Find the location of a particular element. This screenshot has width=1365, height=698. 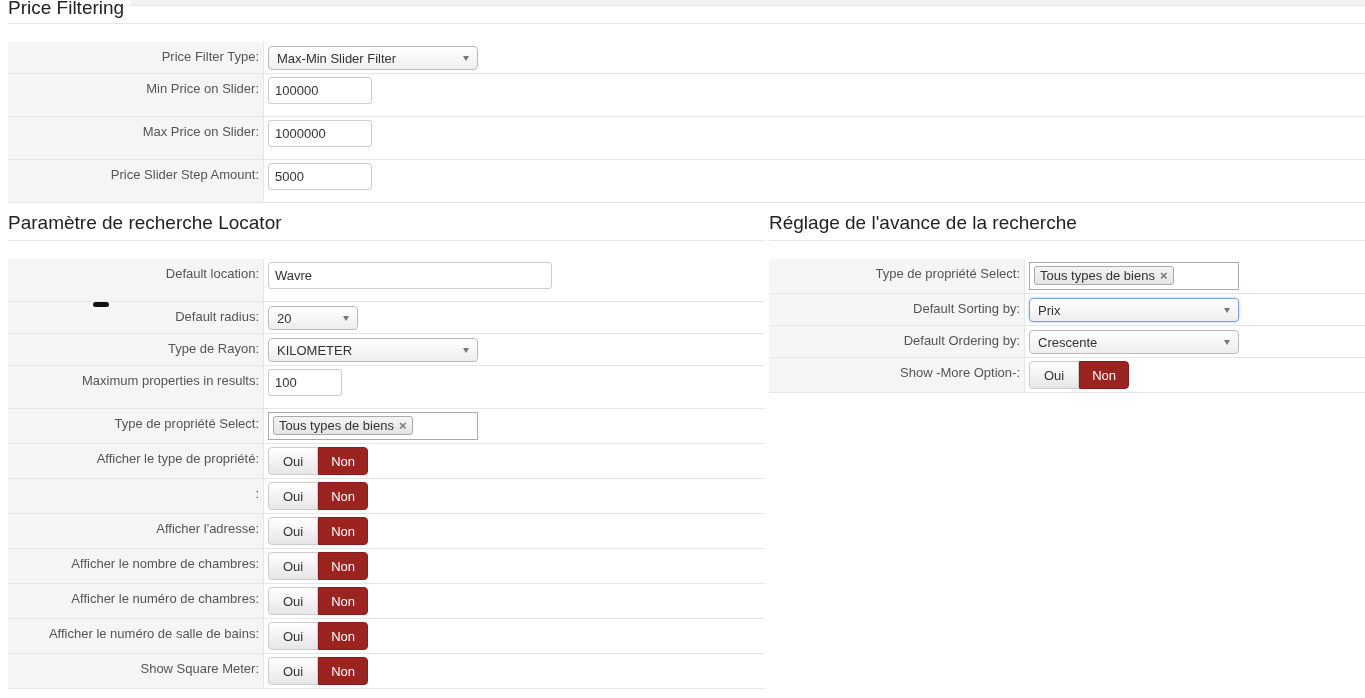

field-label: Show -More Option-: is located at coordinates (960, 372).